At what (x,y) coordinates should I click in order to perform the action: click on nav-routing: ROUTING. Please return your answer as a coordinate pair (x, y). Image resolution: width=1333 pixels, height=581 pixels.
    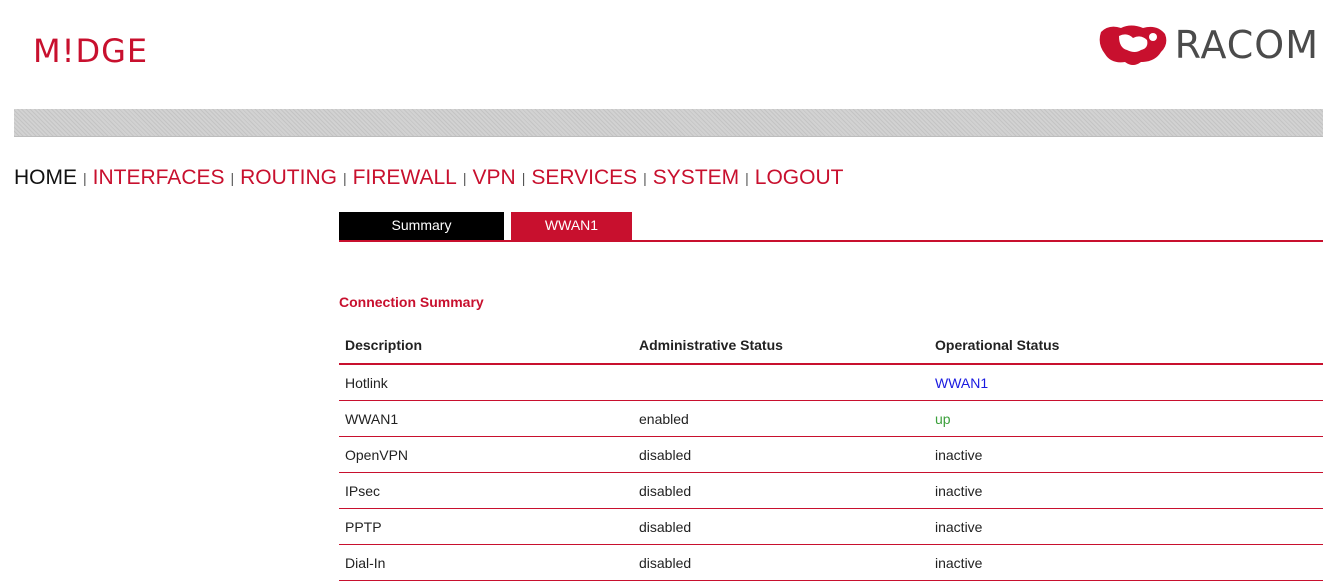
    Looking at the image, I should click on (288, 177).